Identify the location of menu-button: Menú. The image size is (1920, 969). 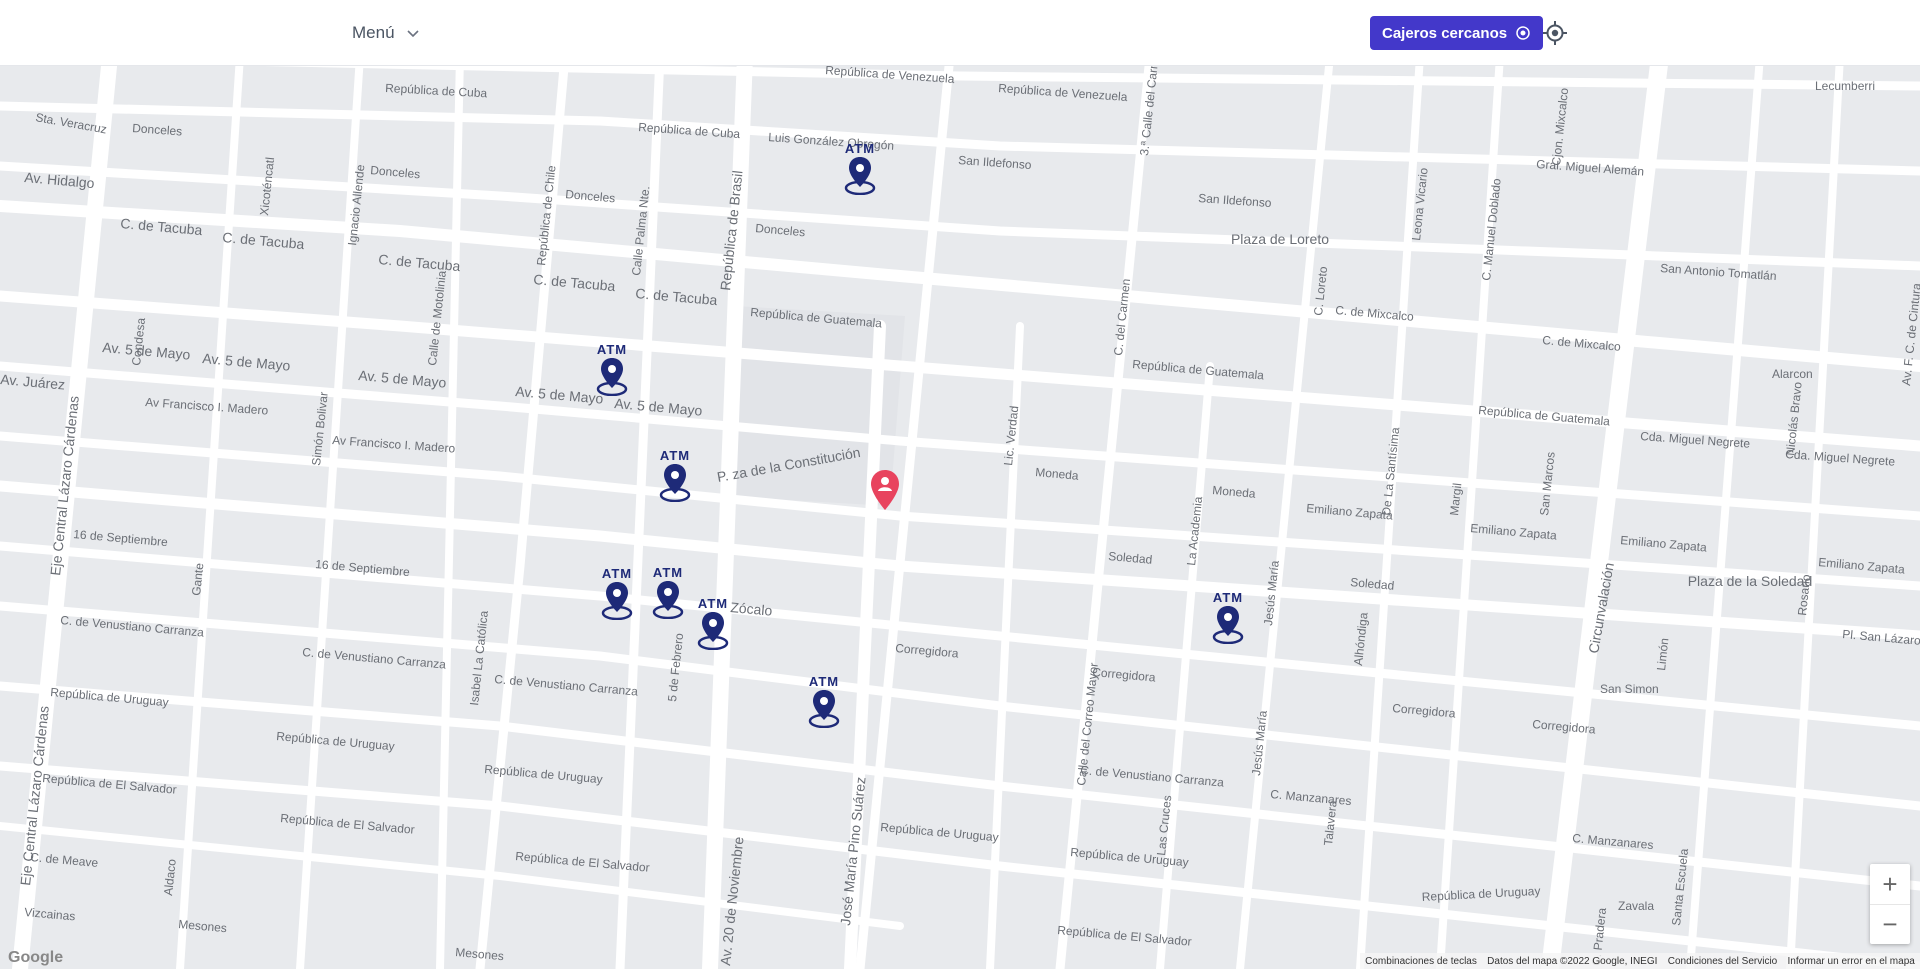
(386, 33).